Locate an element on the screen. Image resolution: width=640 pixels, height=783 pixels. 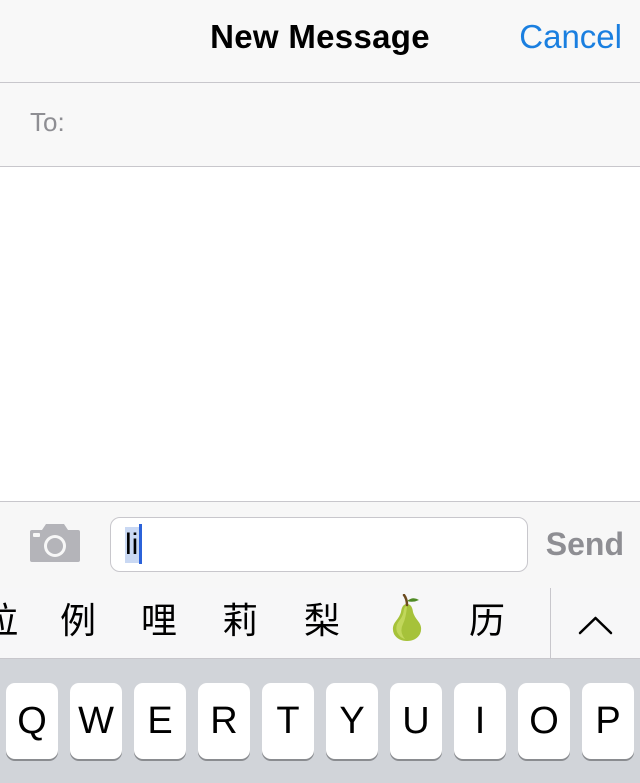
candidate-item: 莉 is located at coordinates (240, 622).